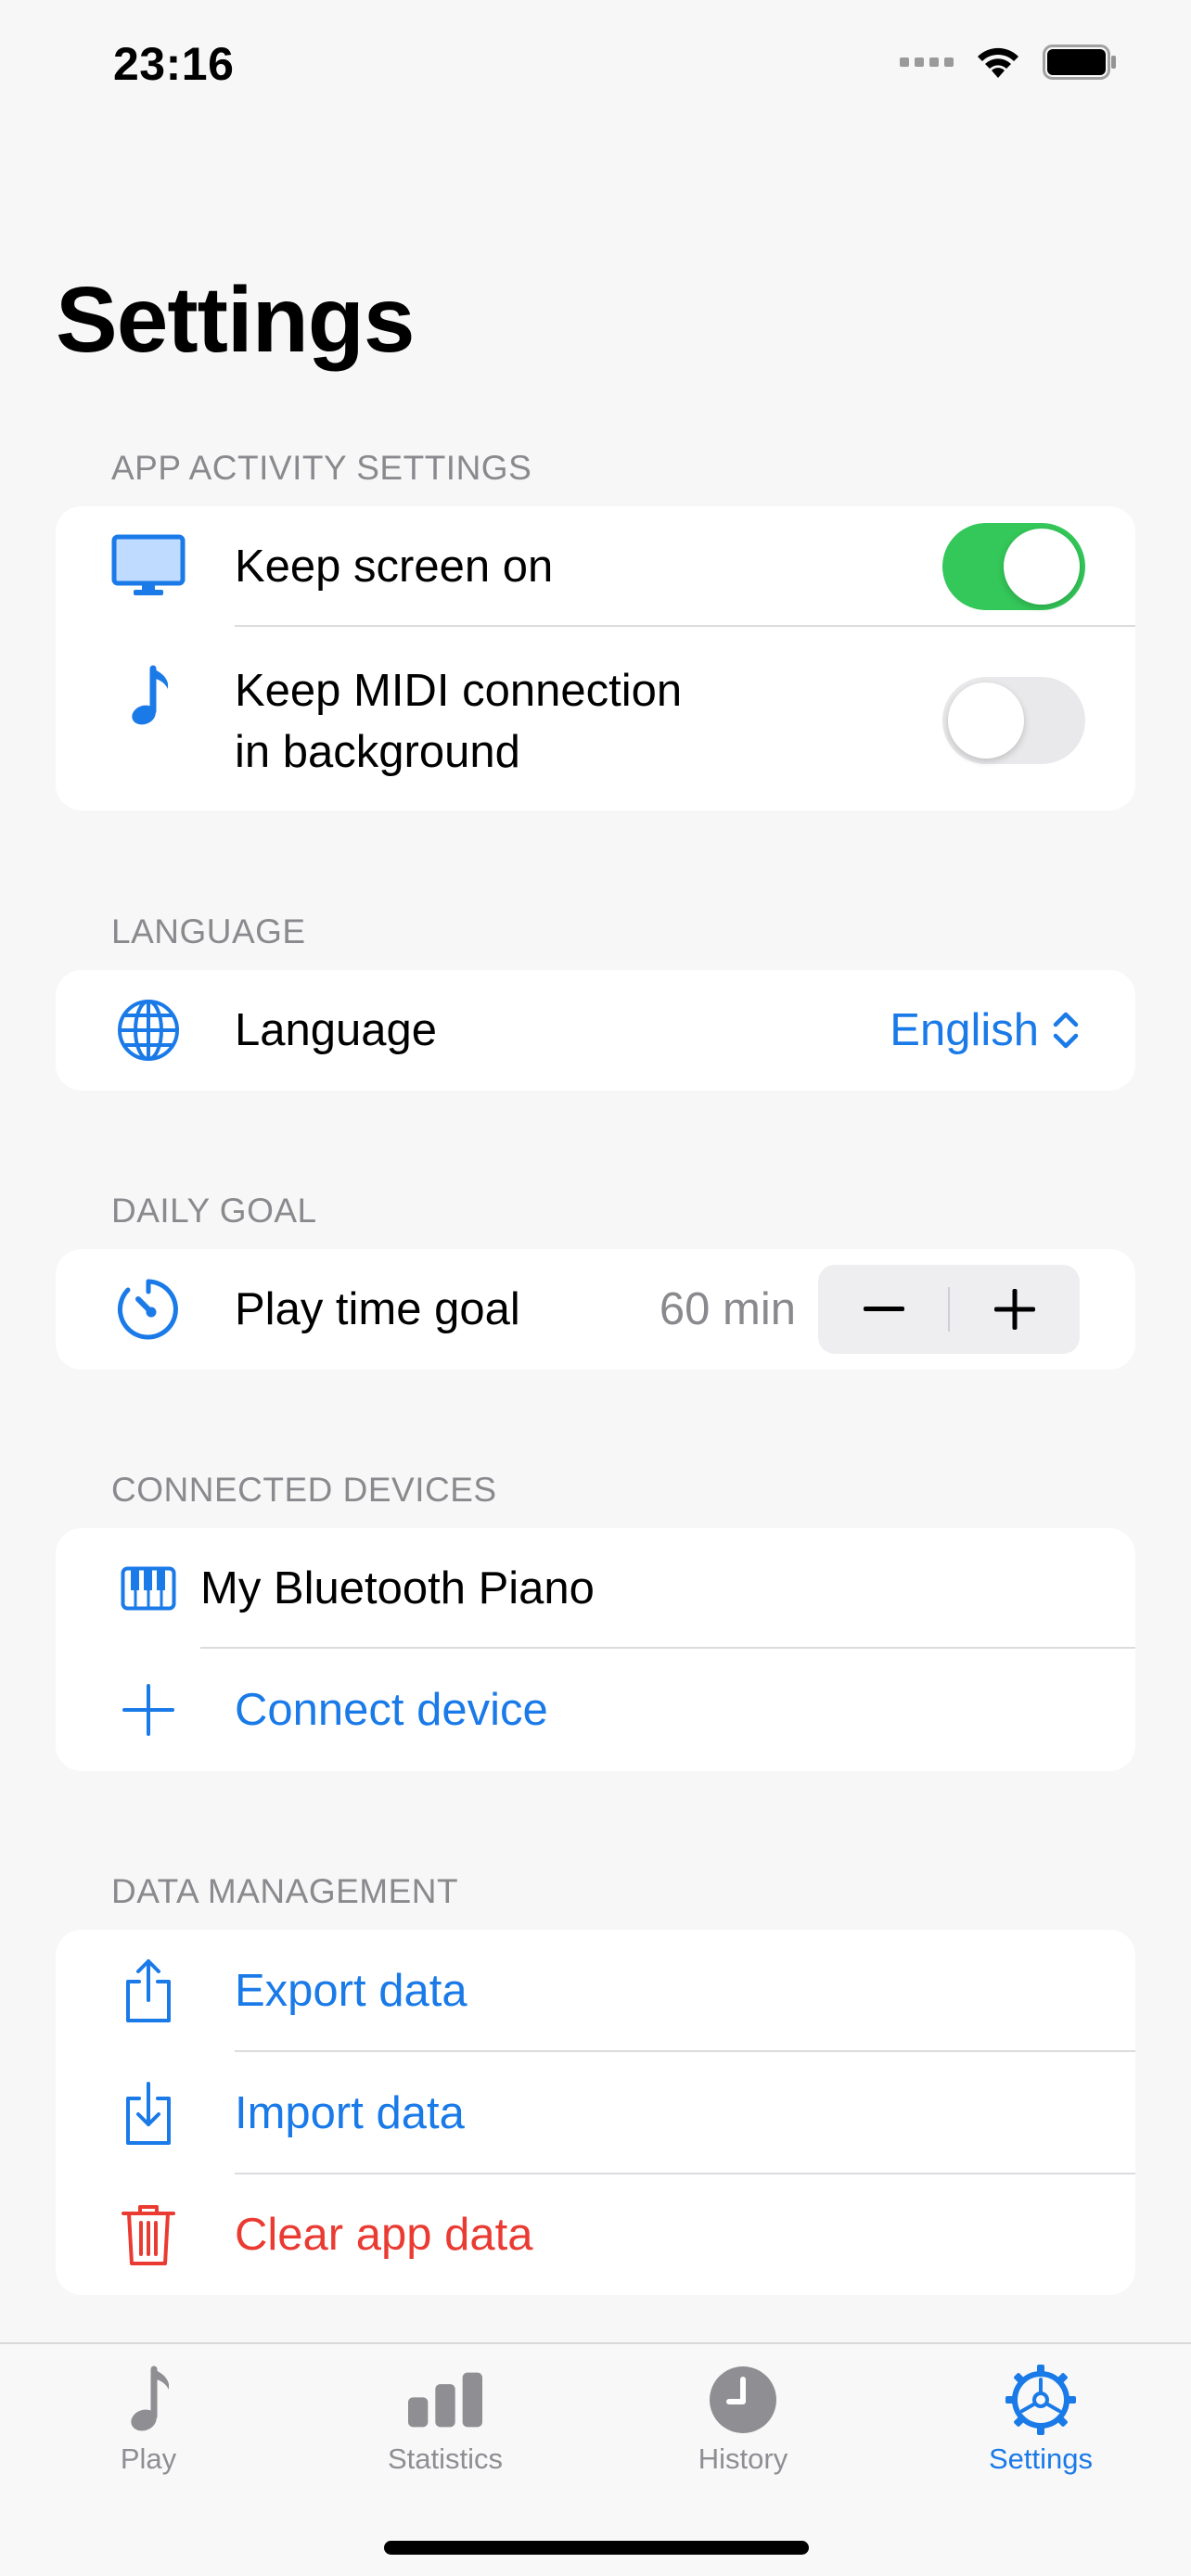 The height and width of the screenshot is (2576, 1191). I want to click on language-label: Language, so click(336, 1030).